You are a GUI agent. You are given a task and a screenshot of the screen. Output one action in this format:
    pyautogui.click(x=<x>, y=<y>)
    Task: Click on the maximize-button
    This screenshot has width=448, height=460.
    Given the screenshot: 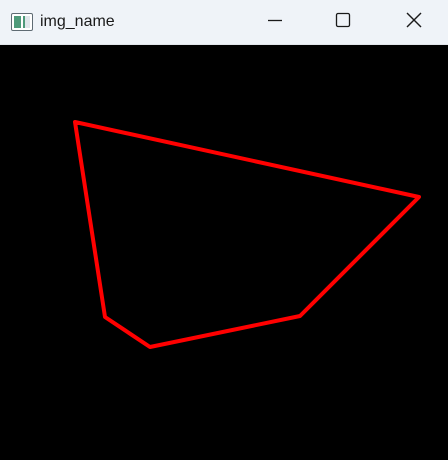 What is the action you would take?
    pyautogui.click(x=343, y=22)
    